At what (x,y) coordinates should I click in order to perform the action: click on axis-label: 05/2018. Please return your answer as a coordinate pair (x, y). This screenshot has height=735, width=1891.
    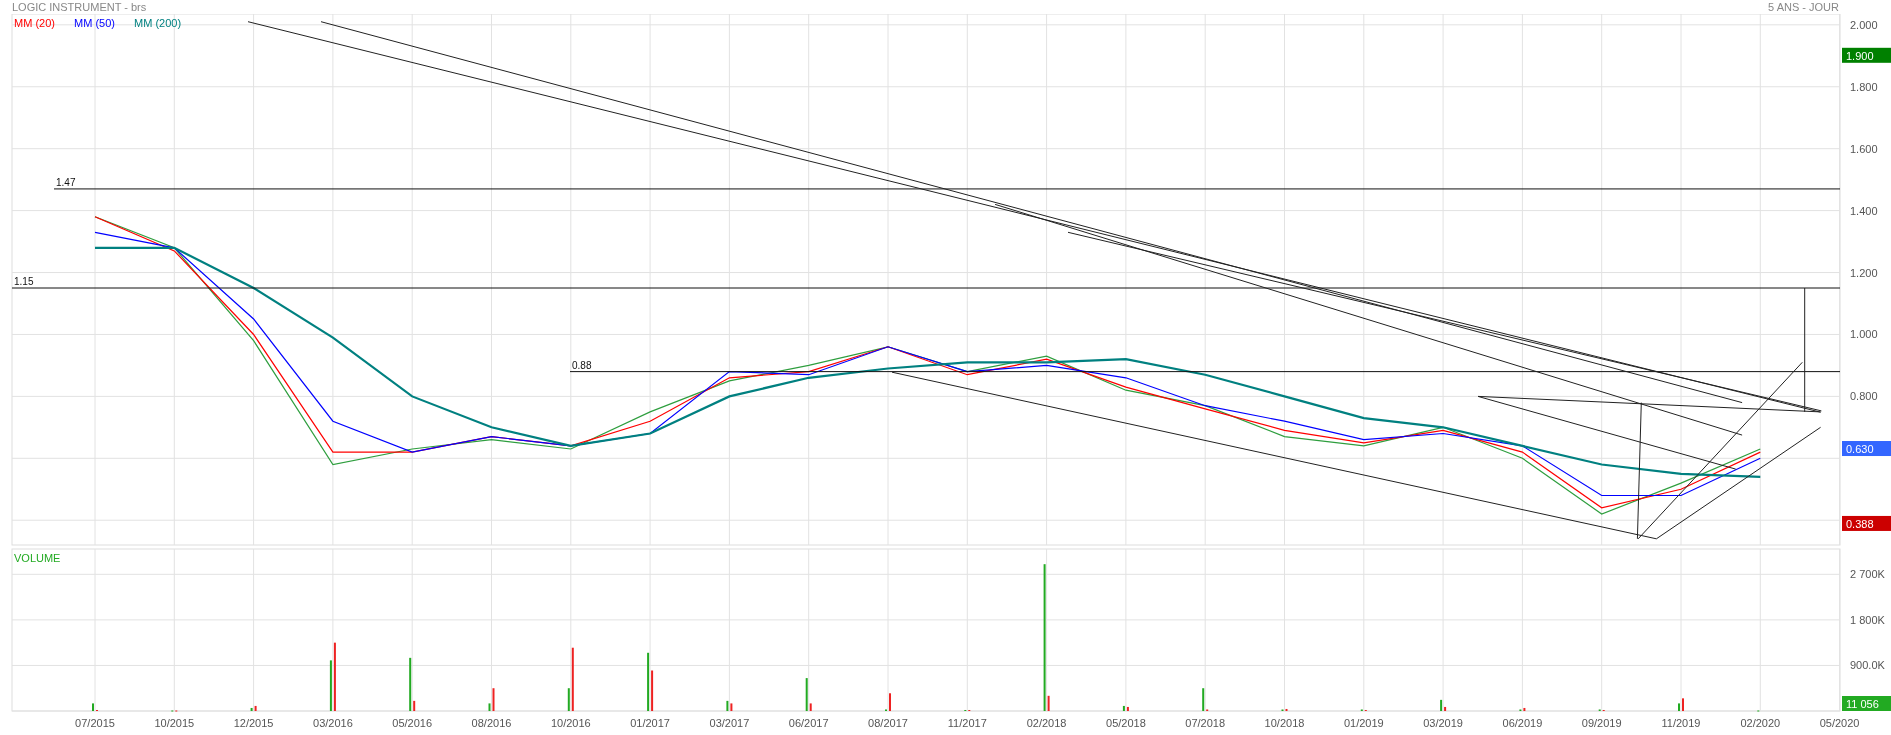
    Looking at the image, I should click on (1126, 723).